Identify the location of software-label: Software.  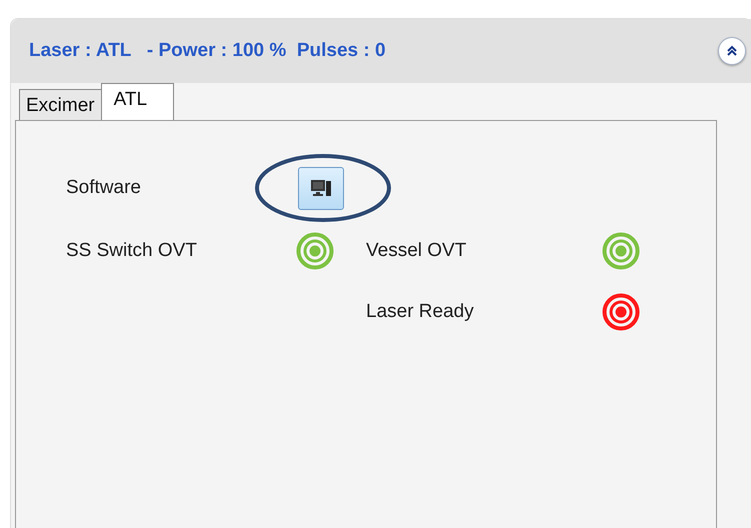
(104, 188).